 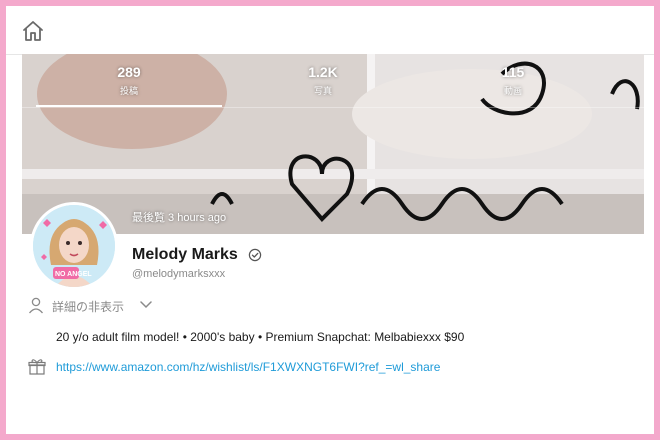 I want to click on avatar: NO ANGEL, so click(x=74, y=246).